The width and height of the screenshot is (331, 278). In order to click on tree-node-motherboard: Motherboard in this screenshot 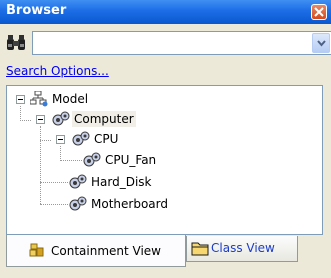, I will do `click(129, 204)`.